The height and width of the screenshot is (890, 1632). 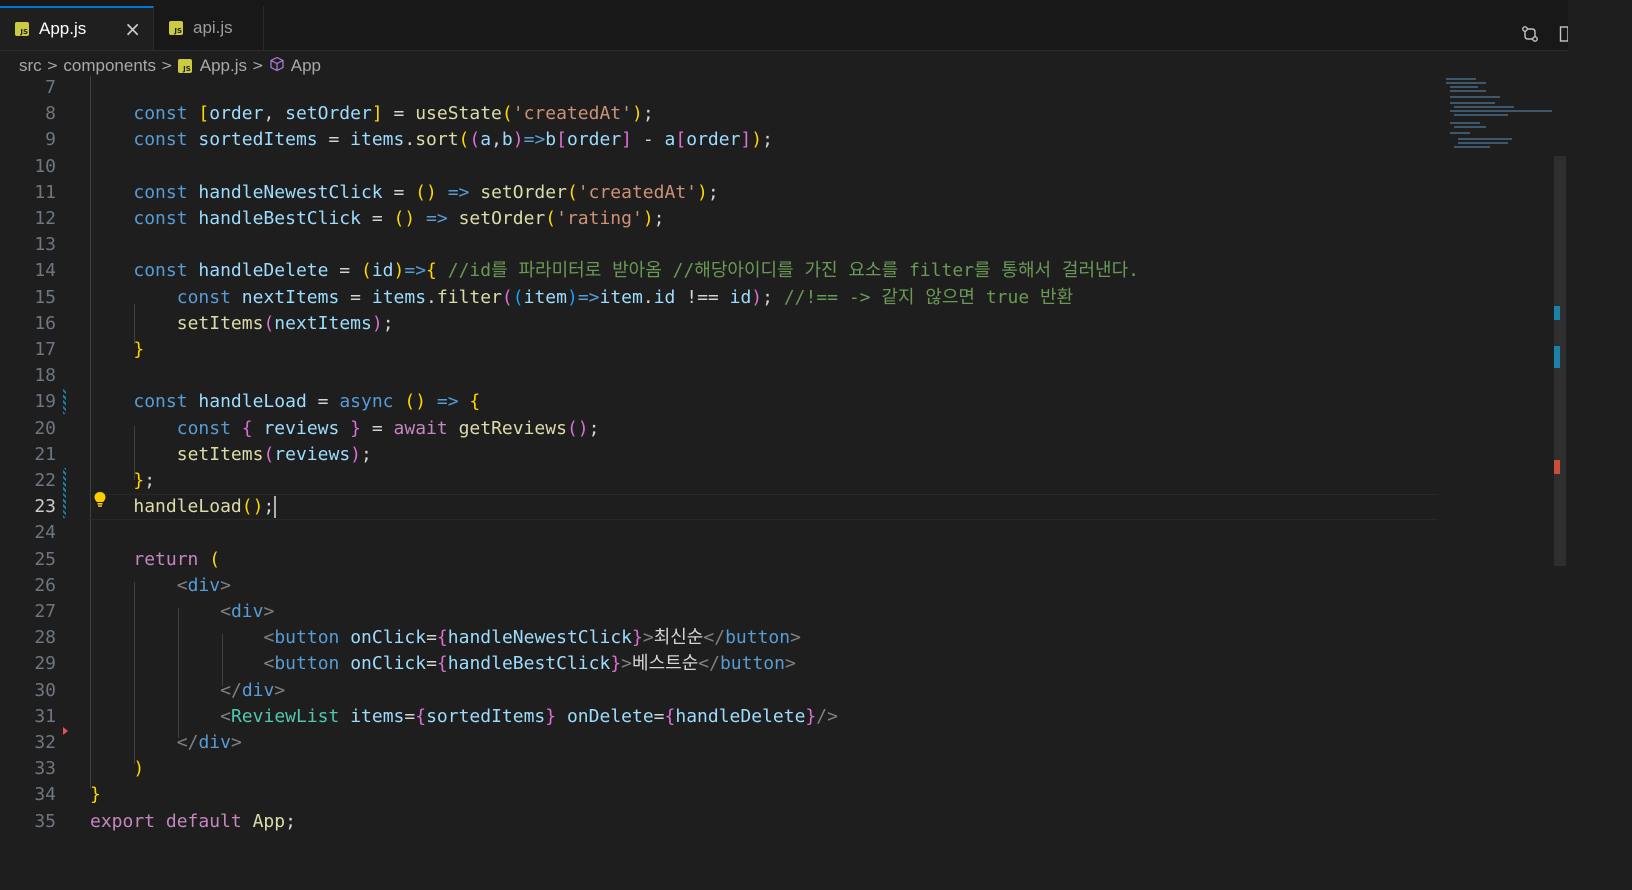 What do you see at coordinates (720, 769) in the screenshot?
I see `code-line: 33 )` at bounding box center [720, 769].